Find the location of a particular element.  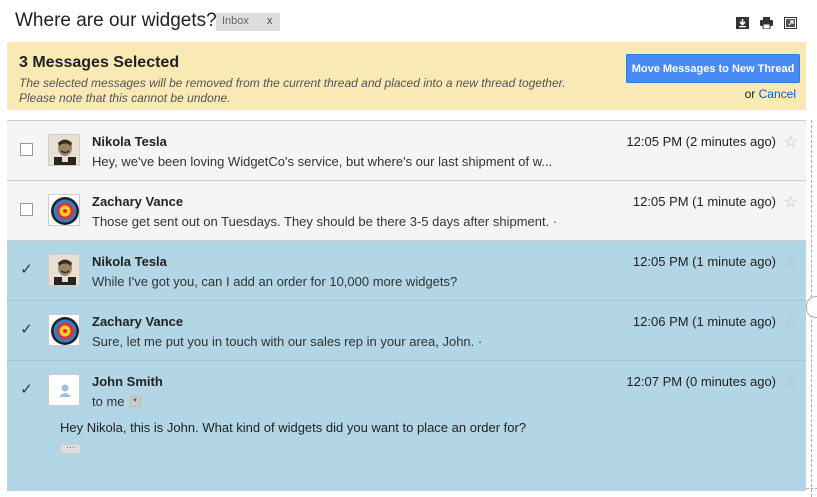

cancel-row: or Cancel is located at coordinates (770, 94).